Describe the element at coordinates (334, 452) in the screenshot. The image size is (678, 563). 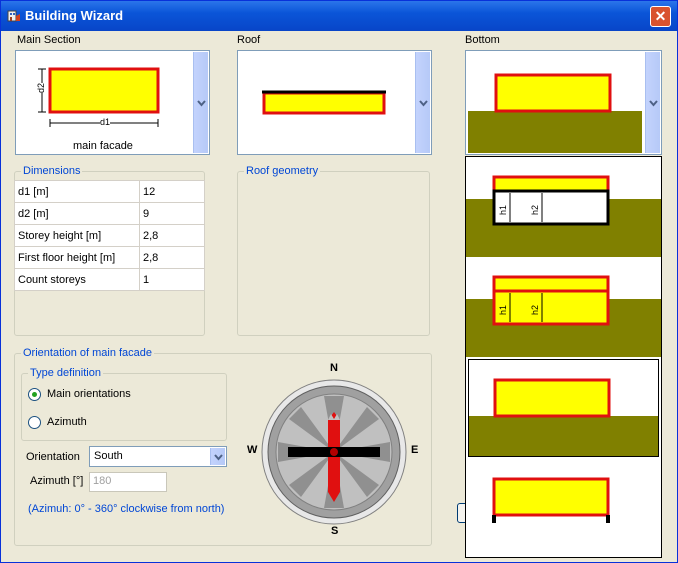
I see `compass-rose` at that location.